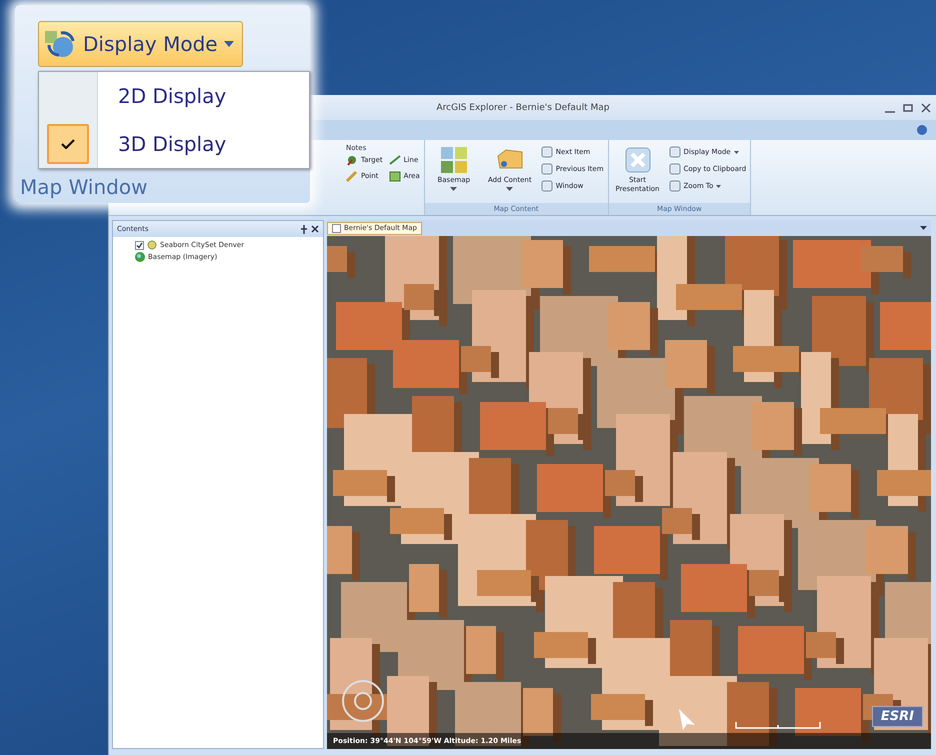 Image resolution: width=936 pixels, height=755 pixels. What do you see at coordinates (336, 228) in the screenshot?
I see `map-icon` at bounding box center [336, 228].